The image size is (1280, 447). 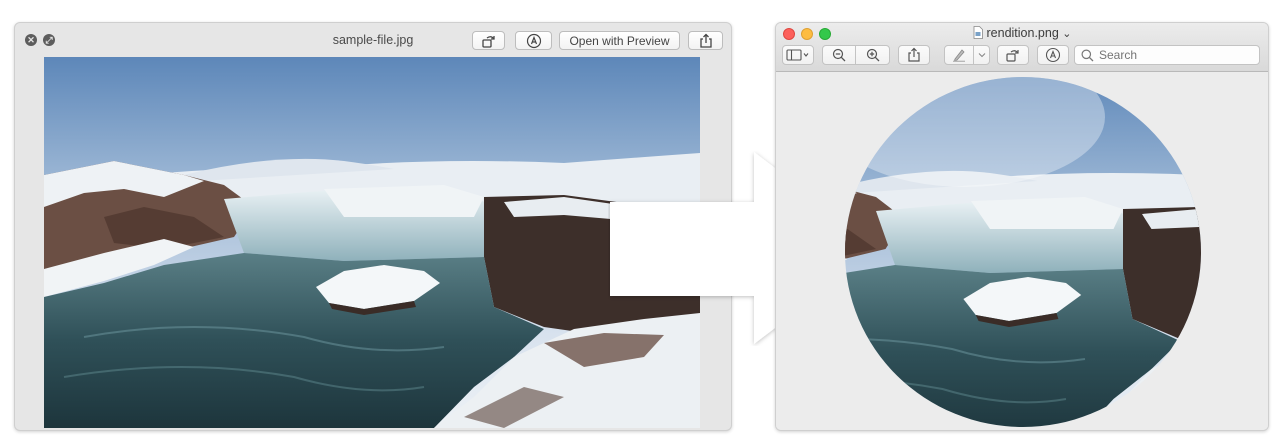 What do you see at coordinates (373, 39) in the screenshot?
I see `quicklook-titlebar: ✕ ⤢ sample-file.jpg Open with Preview` at bounding box center [373, 39].